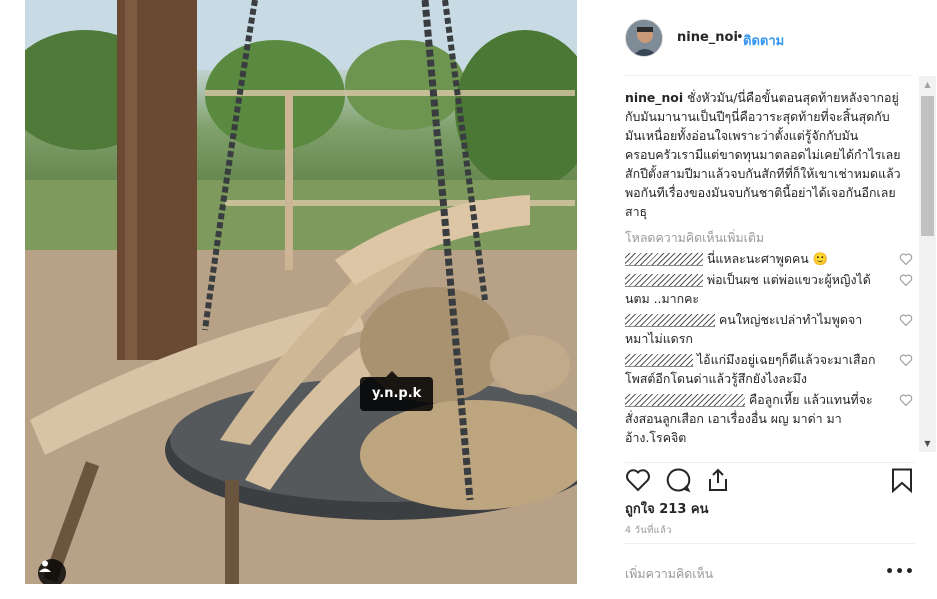 Image resolution: width=937 pixels, height=599 pixels. Describe the element at coordinates (770, 571) in the screenshot. I see `add-comment-bar: เพิ่มความคิดเห็น •••` at that location.